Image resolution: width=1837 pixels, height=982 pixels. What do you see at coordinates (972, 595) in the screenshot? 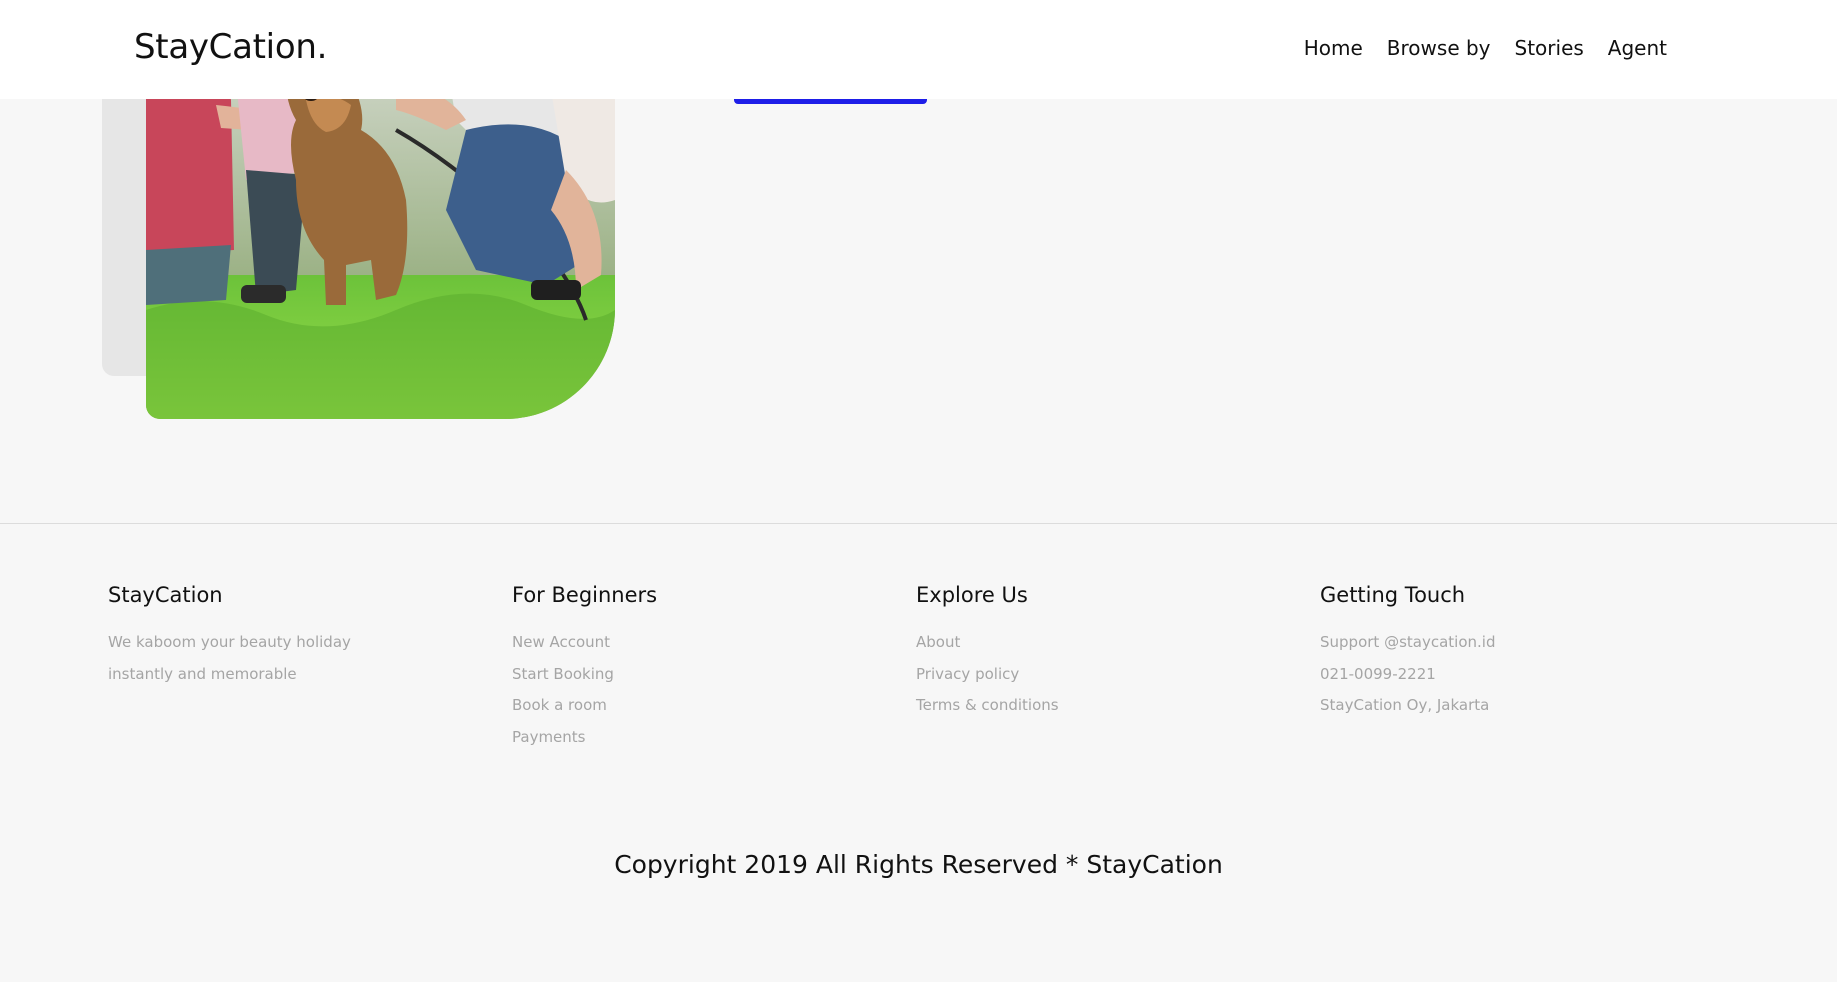
I see `footer-heading: Explore Us` at bounding box center [972, 595].